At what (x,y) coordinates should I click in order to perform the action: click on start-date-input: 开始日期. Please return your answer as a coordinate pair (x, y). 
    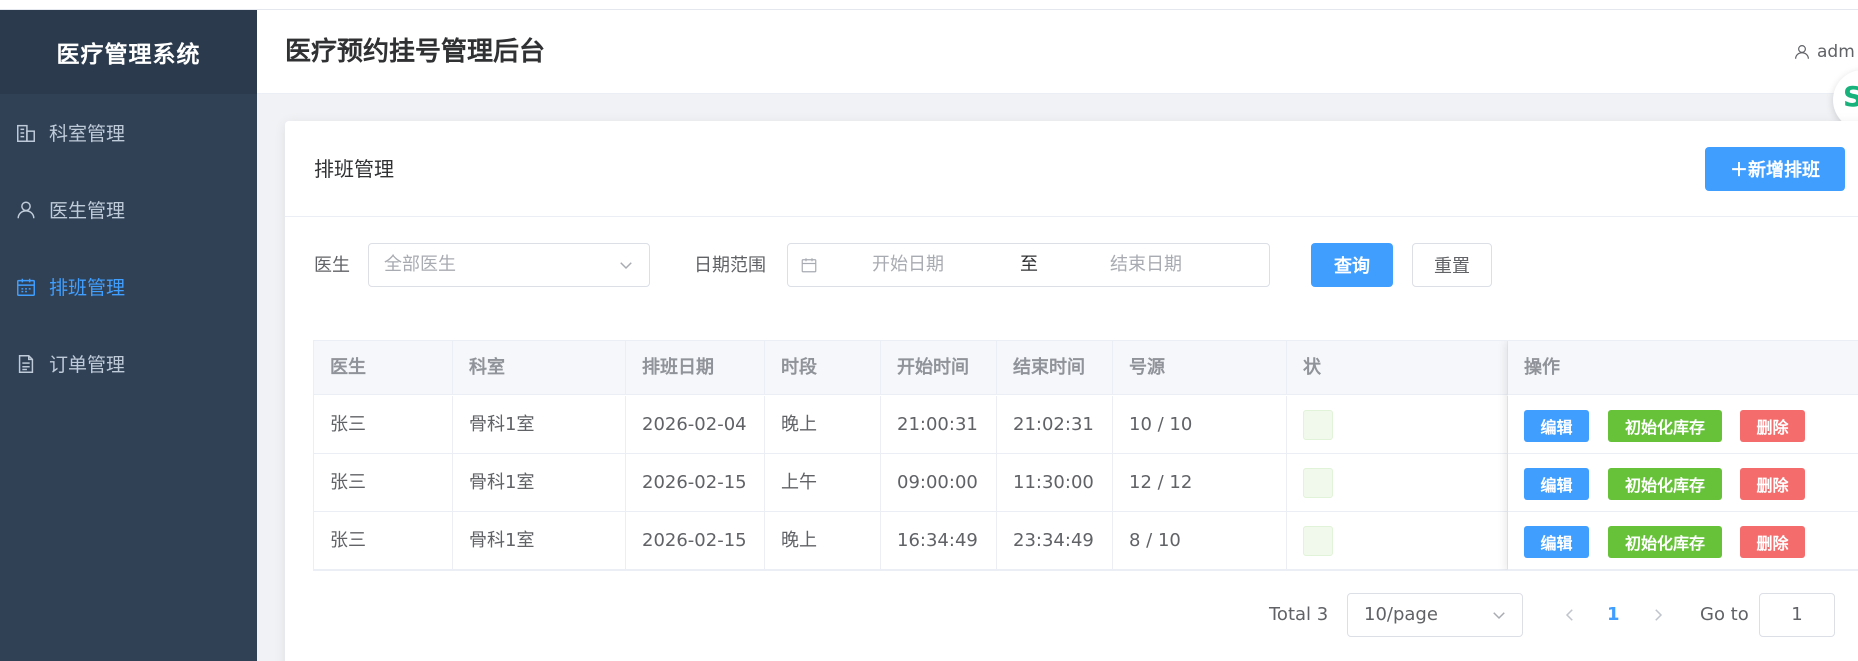
    Looking at the image, I should click on (908, 265).